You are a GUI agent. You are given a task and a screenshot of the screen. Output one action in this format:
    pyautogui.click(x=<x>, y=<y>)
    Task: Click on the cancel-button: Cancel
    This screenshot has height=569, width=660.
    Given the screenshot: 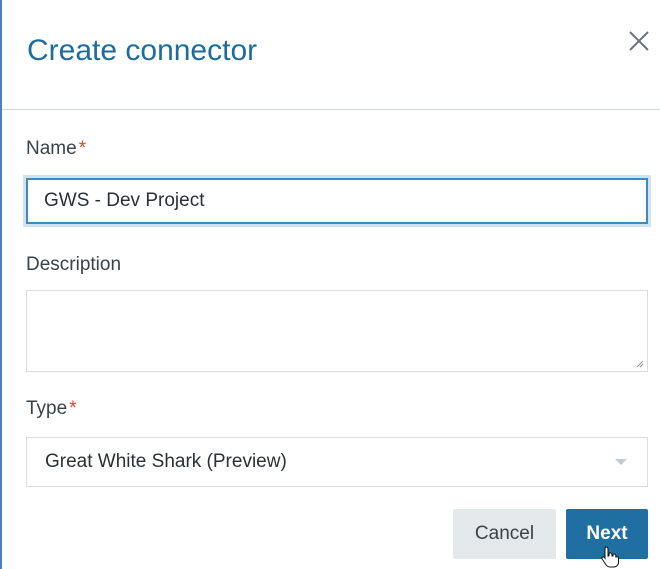 What is the action you would take?
    pyautogui.click(x=504, y=534)
    